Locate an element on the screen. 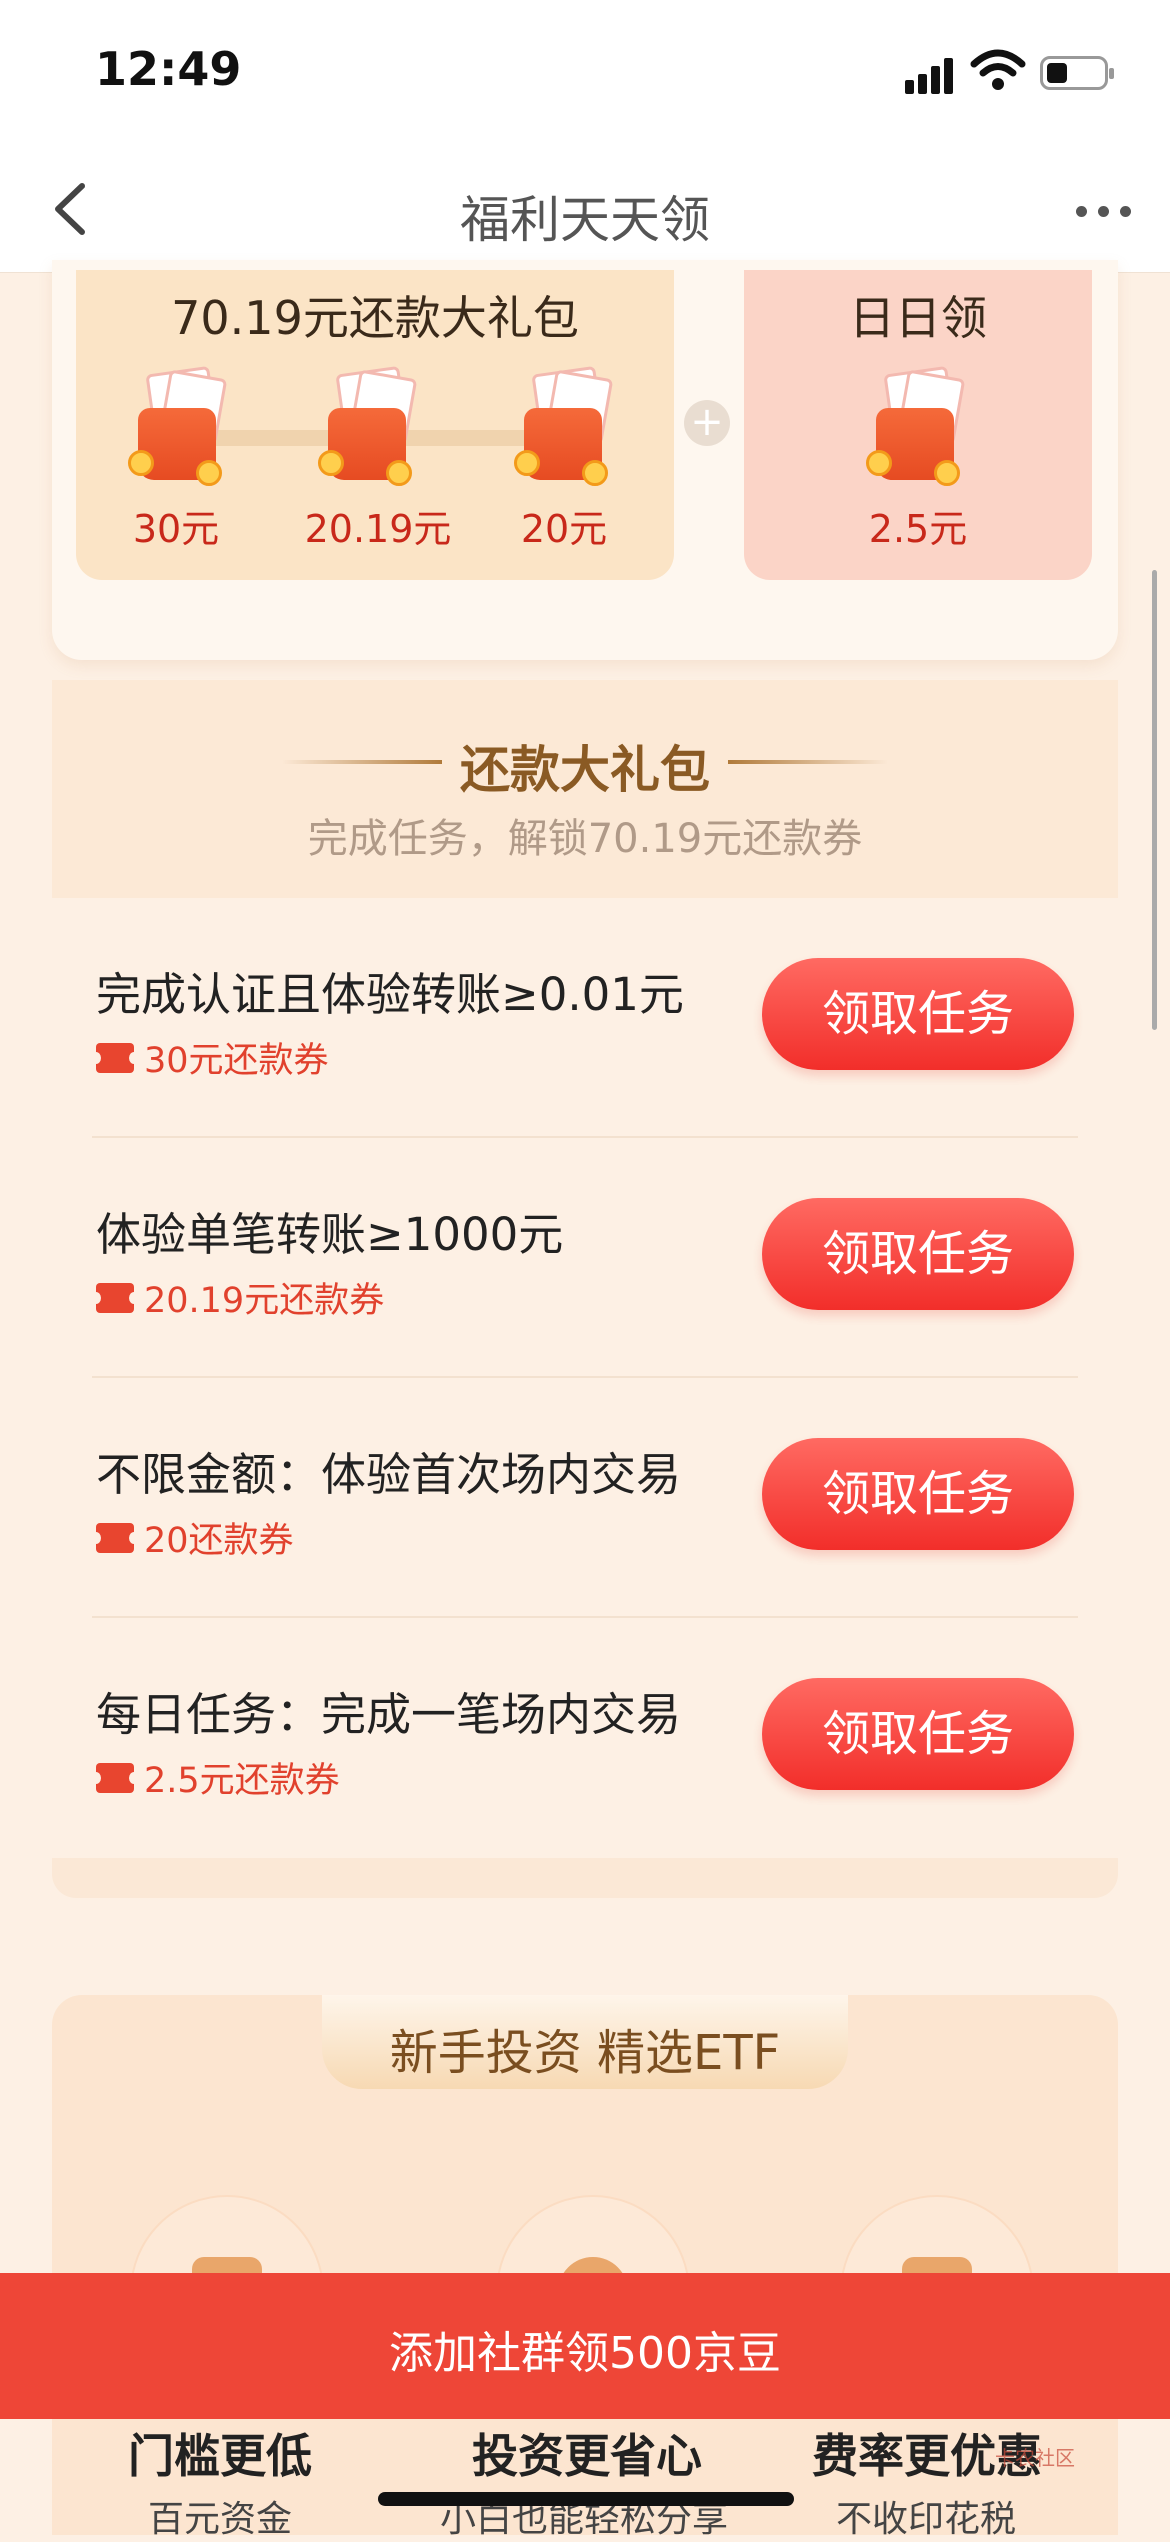  section-subtitle: 完成任务，解锁70.19元还款券 is located at coordinates (585, 839).